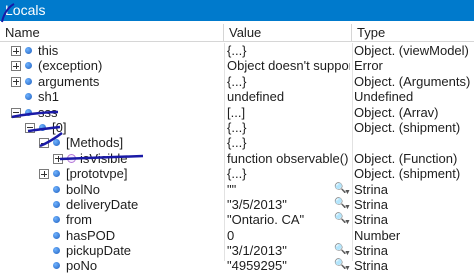 The width and height of the screenshot is (474, 276). What do you see at coordinates (288, 250) in the screenshot?
I see `row-value: "3/1/2013"` at bounding box center [288, 250].